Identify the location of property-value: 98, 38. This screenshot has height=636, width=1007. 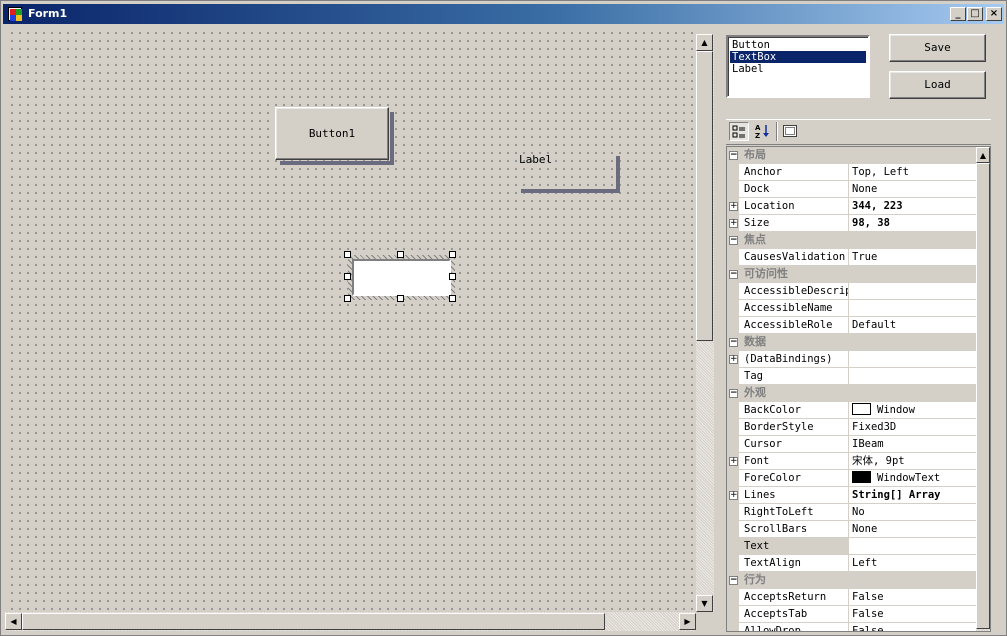
(912, 223).